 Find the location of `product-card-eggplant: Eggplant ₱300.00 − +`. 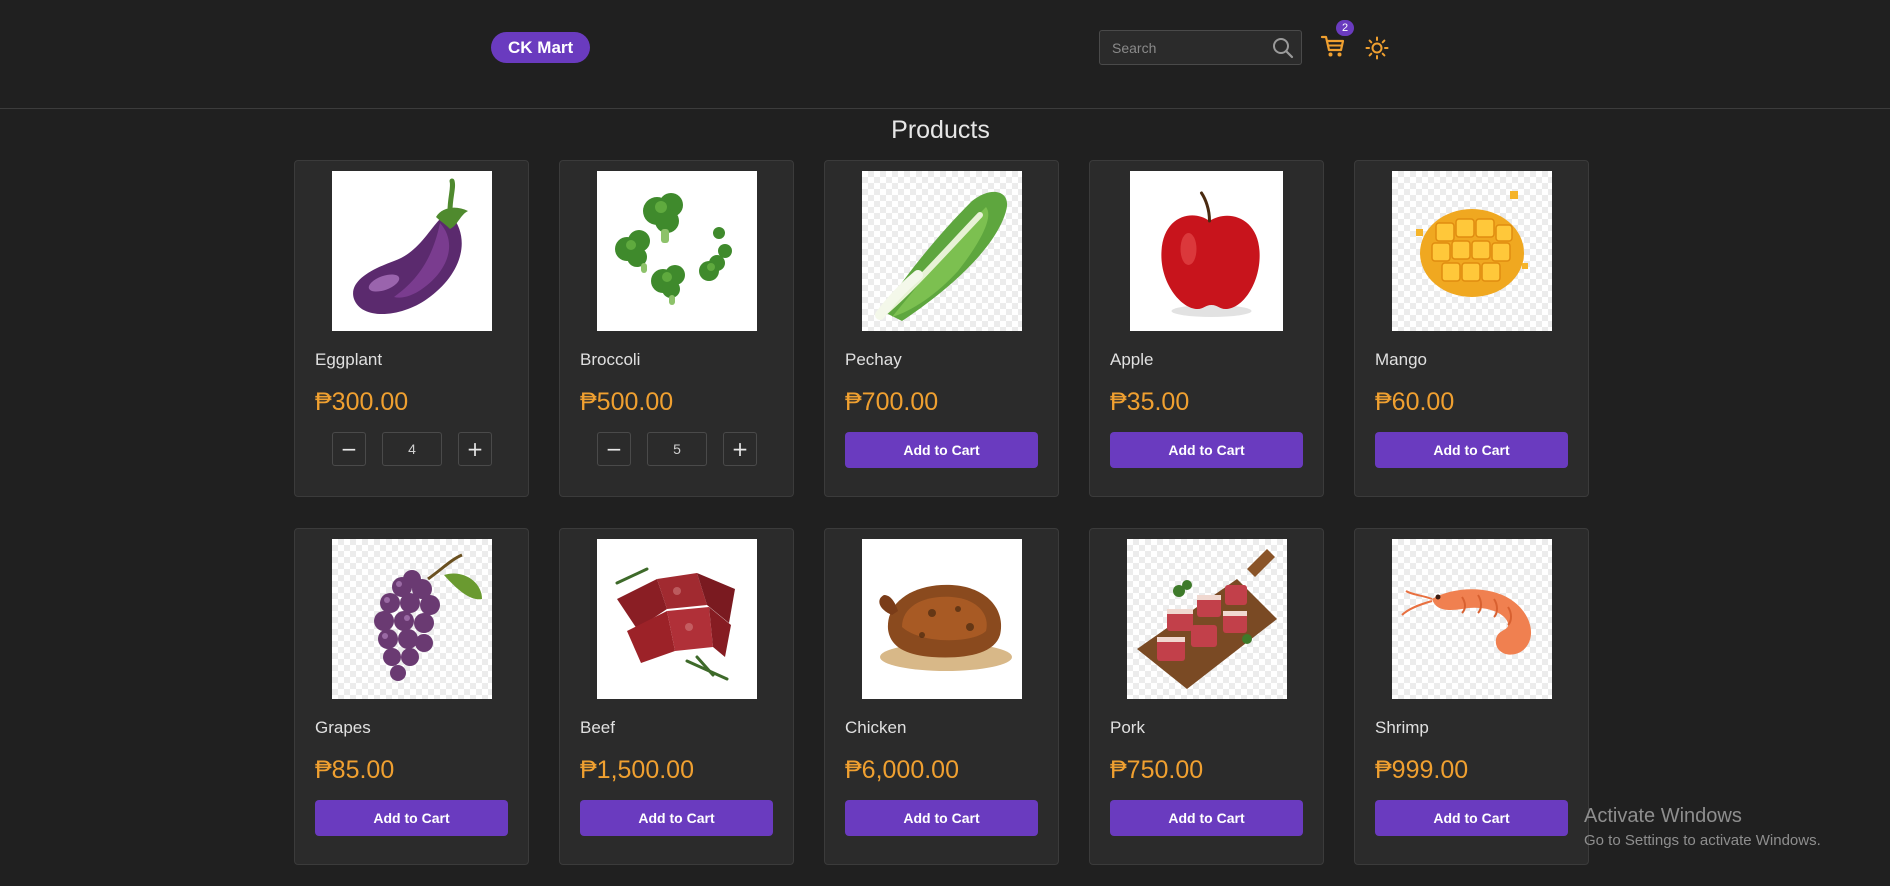

product-card-eggplant: Eggplant ₱300.00 − + is located at coordinates (411, 328).